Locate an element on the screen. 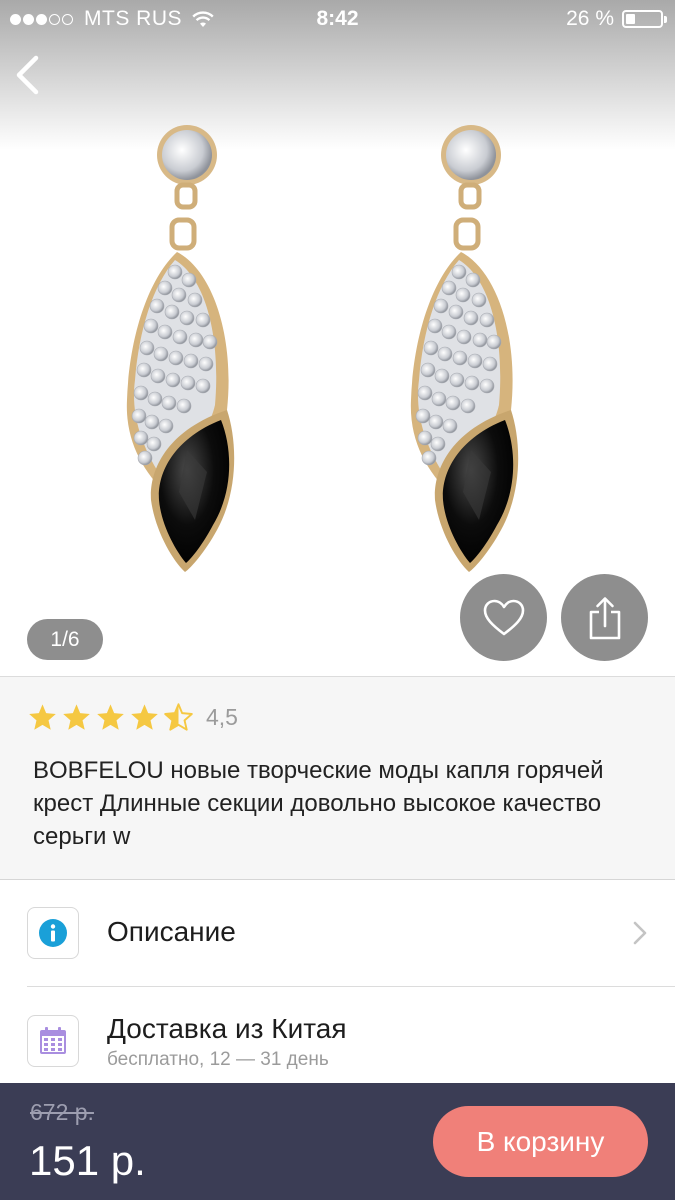 This screenshot has height=1200, width=675. gallery-page-indicator: 1/6 is located at coordinates (65, 639).